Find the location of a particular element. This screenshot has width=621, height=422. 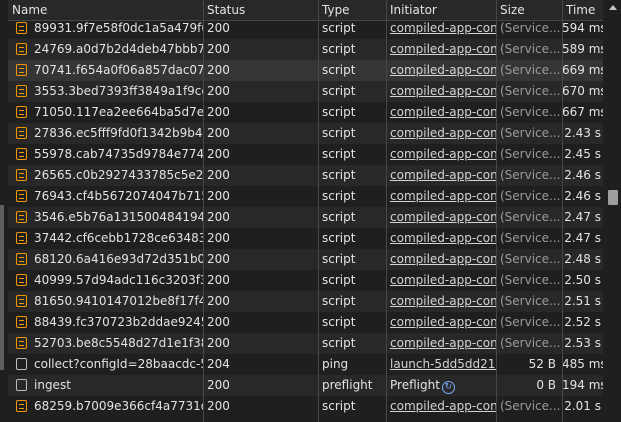

initiator-link: launch-5dd5dd2177 is located at coordinates (443, 364).